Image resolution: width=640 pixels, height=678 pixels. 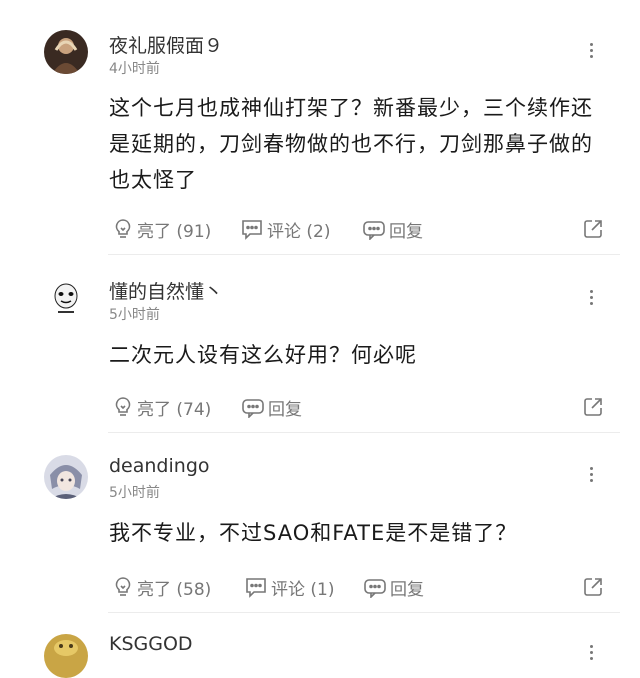 I want to click on comment-label: 评论 (1), so click(x=303, y=589).